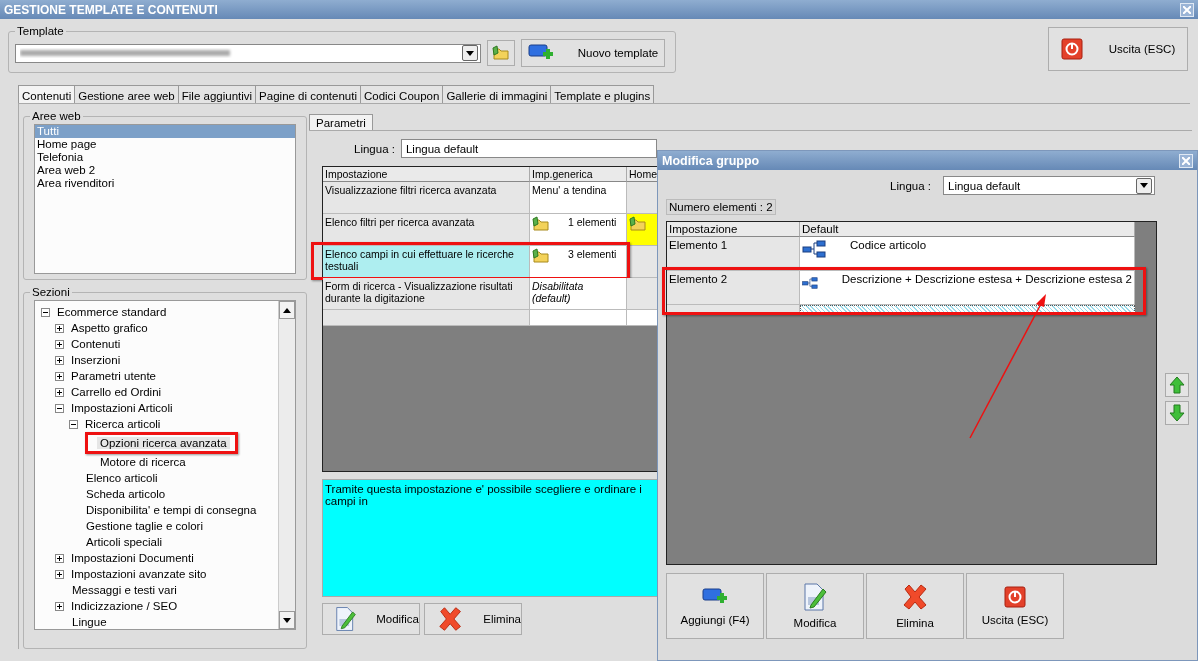 This screenshot has width=1198, height=661. I want to click on tab: Parametri, so click(341, 122).